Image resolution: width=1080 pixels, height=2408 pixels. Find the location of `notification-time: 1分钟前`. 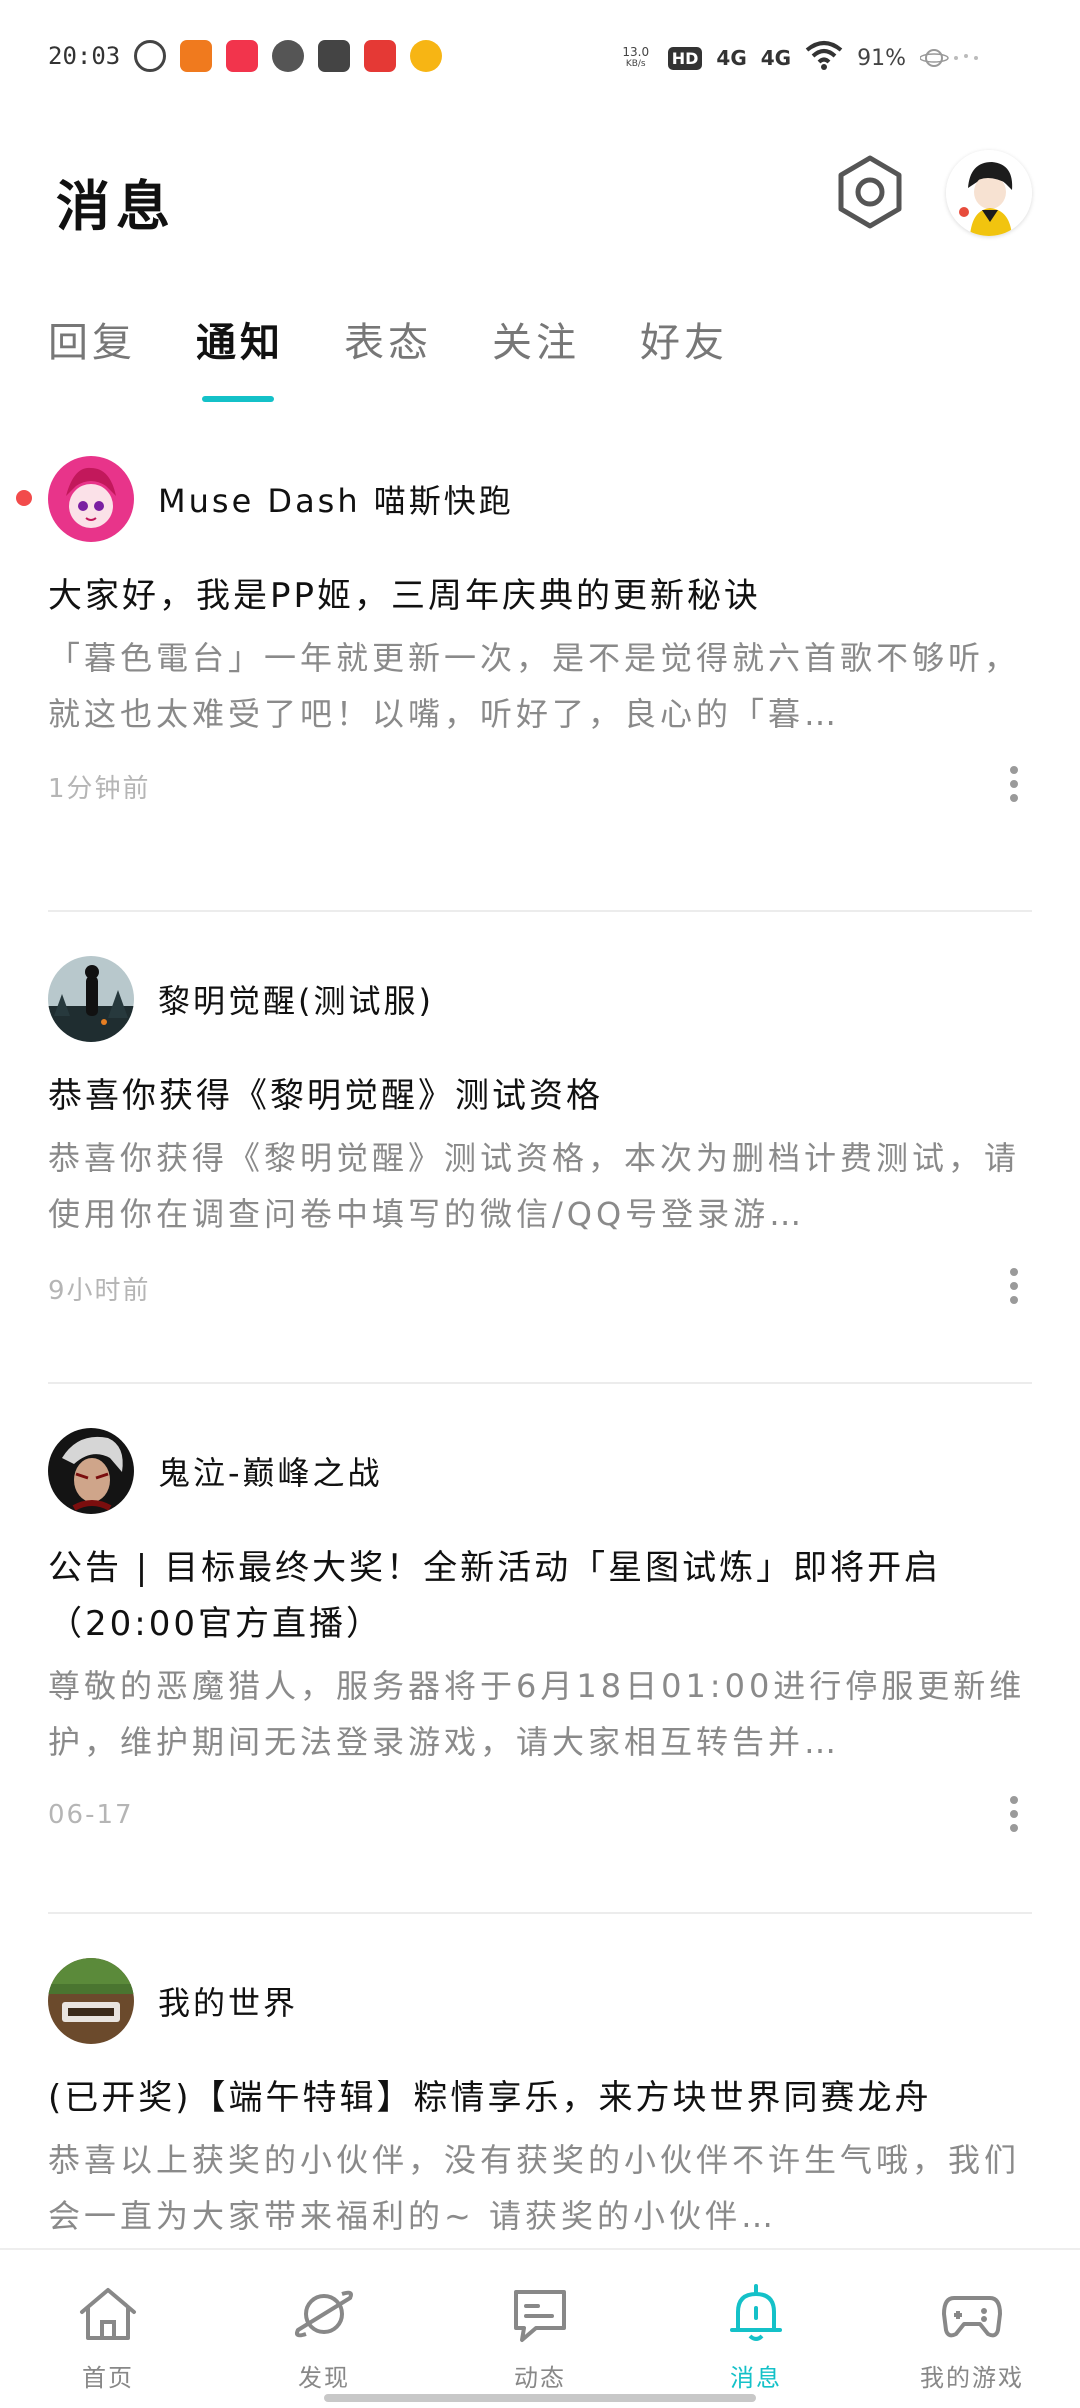

notification-time: 1分钟前 is located at coordinates (99, 789).